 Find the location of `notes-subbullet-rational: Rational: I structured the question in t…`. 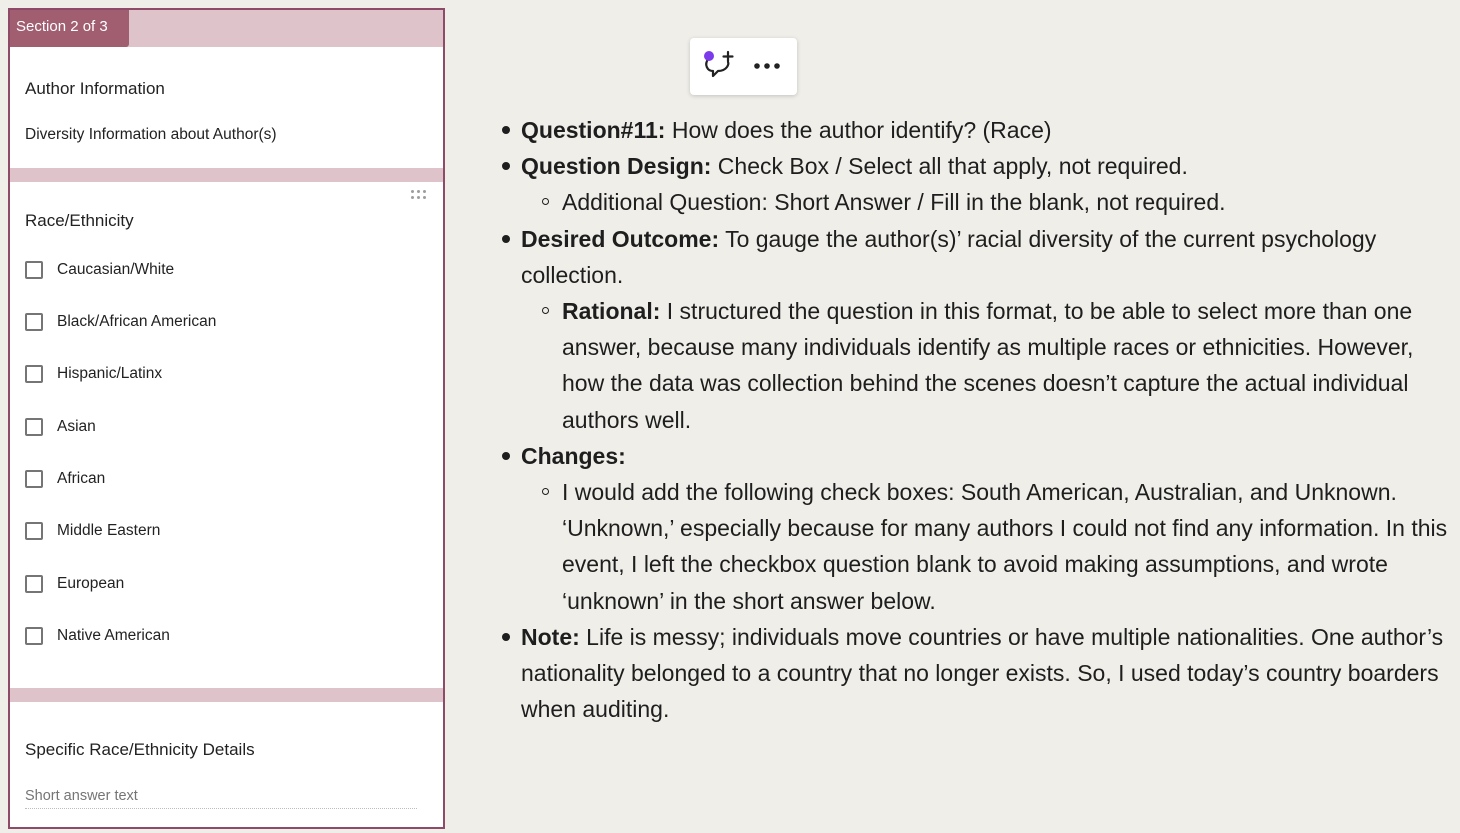

notes-subbullet-rational: Rational: I structured the question in t… is located at coordinates (977, 365).